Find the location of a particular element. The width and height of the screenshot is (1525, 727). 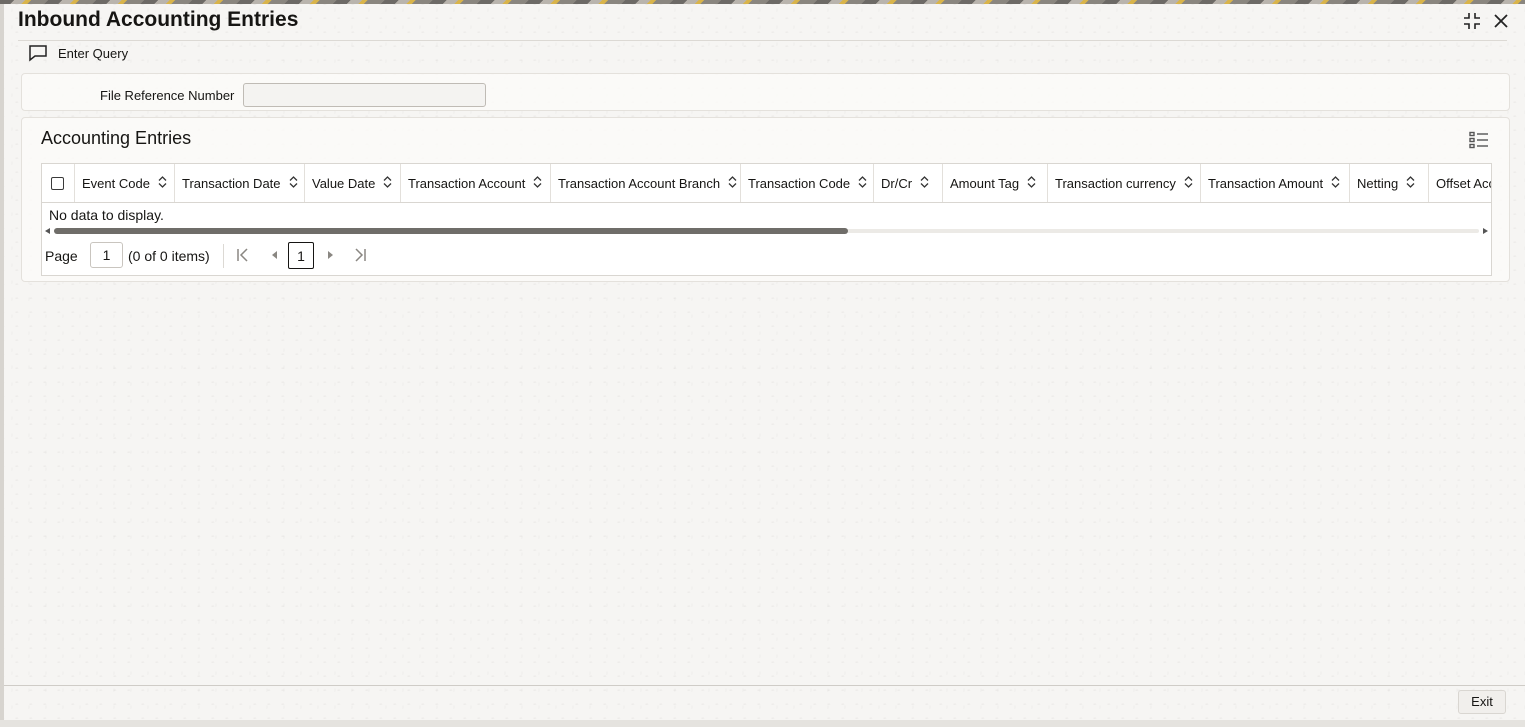

column-transaction-amount: Transaction Amount is located at coordinates (1275, 183).